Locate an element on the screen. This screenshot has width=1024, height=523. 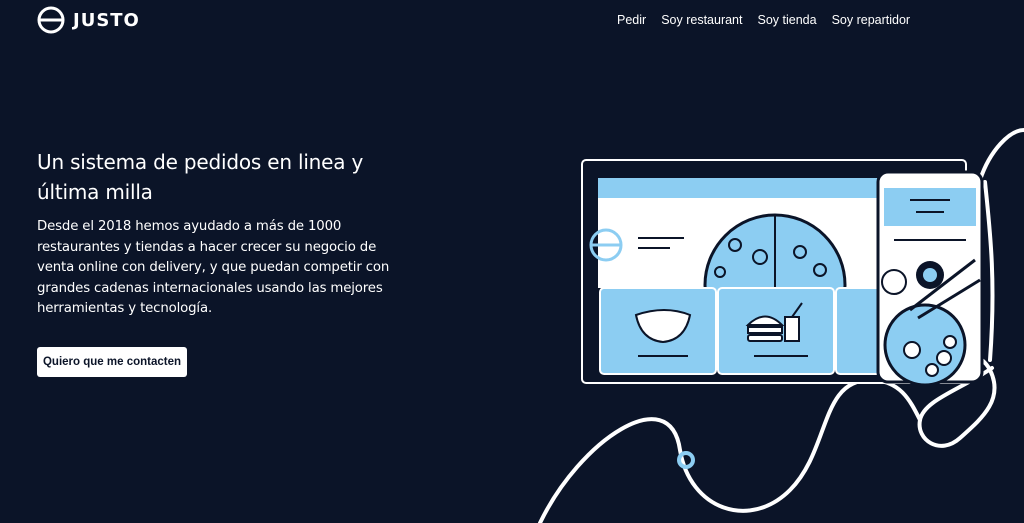
phone-mockup is located at coordinates (930, 278).